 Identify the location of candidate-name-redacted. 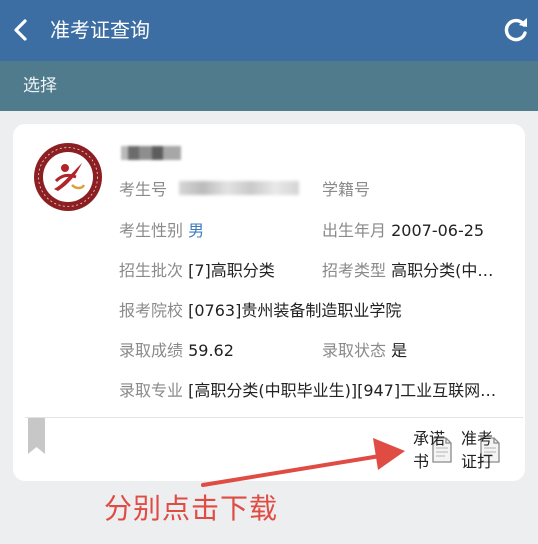
(151, 153).